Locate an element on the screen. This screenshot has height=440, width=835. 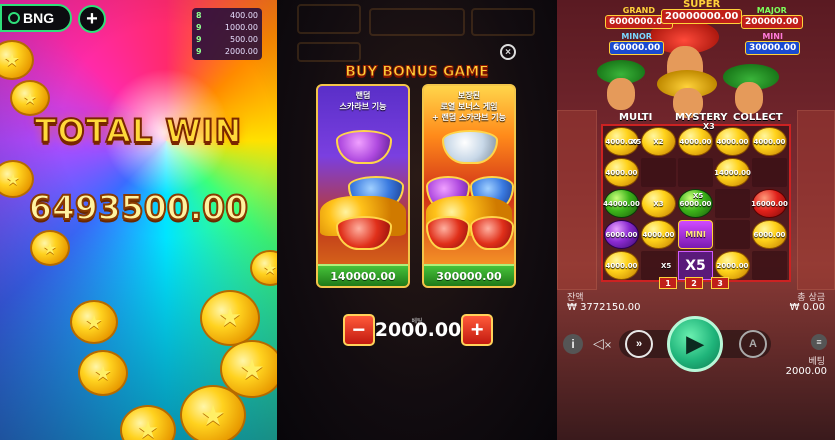
jackpot-minor: MINOR 60000.00 is located at coordinates (637, 43).